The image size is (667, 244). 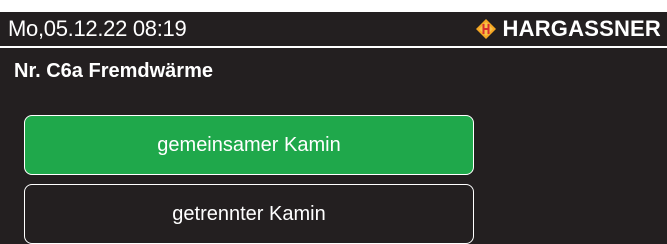 What do you see at coordinates (120, 3) in the screenshot?
I see `cropped-header-remnant` at bounding box center [120, 3].